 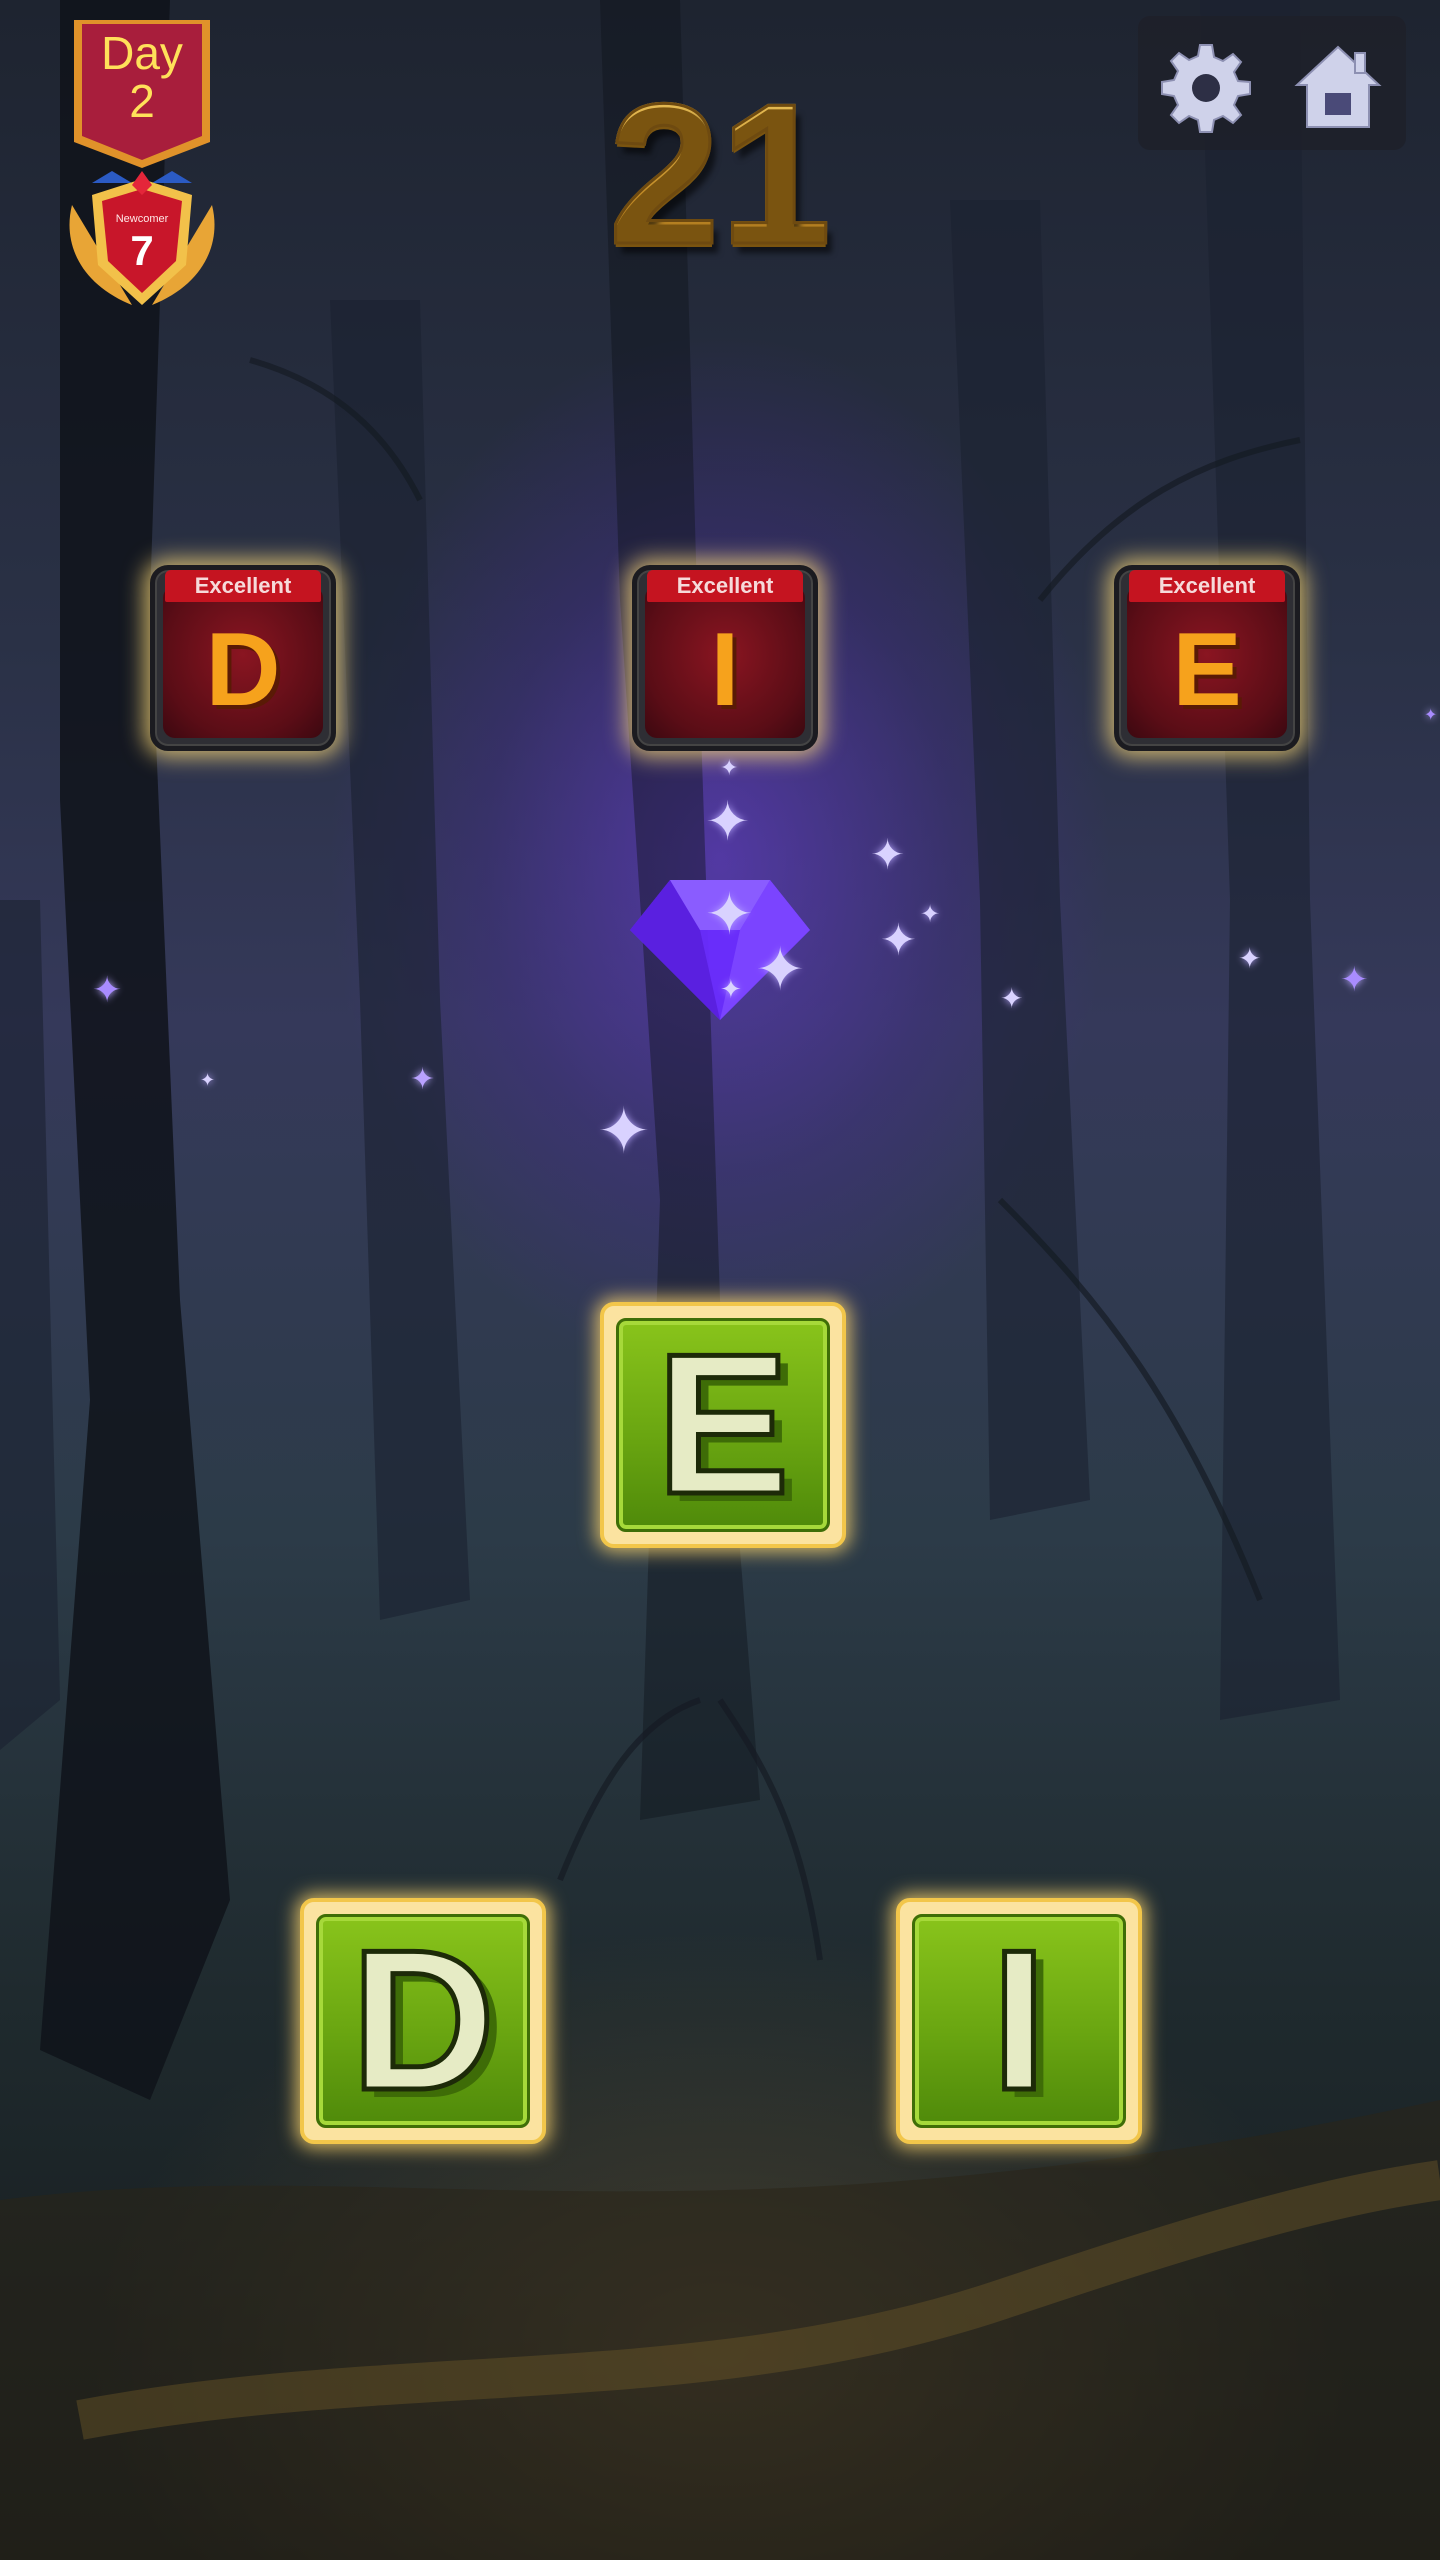 I want to click on letter-tile-i: I, so click(x=1019, y=2021).